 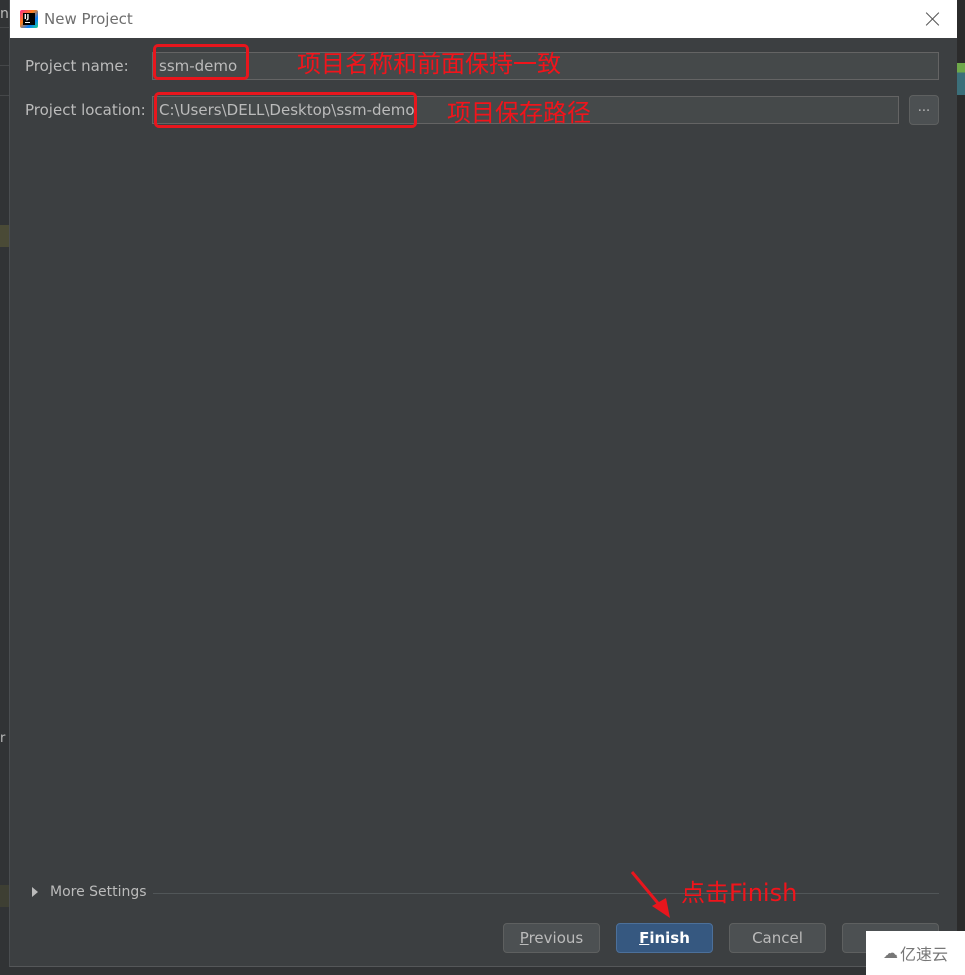 I want to click on background-text-fragment: n, so click(x=4, y=14).